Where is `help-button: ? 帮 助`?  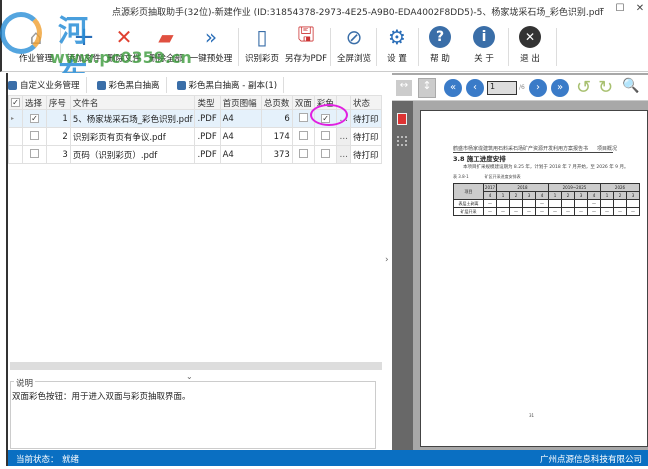 help-button: ? 帮 助 is located at coordinates (440, 47).